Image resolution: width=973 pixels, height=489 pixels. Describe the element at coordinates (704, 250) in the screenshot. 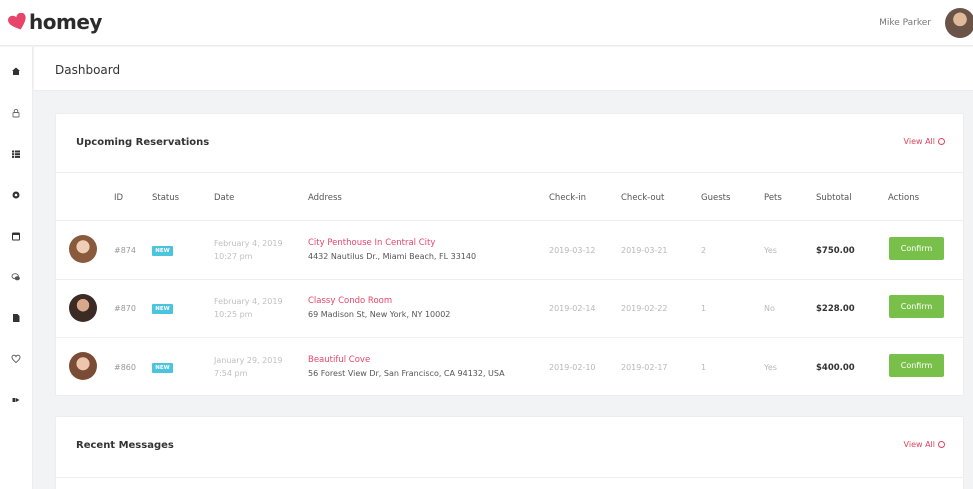

I see `guests-count: 2` at that location.